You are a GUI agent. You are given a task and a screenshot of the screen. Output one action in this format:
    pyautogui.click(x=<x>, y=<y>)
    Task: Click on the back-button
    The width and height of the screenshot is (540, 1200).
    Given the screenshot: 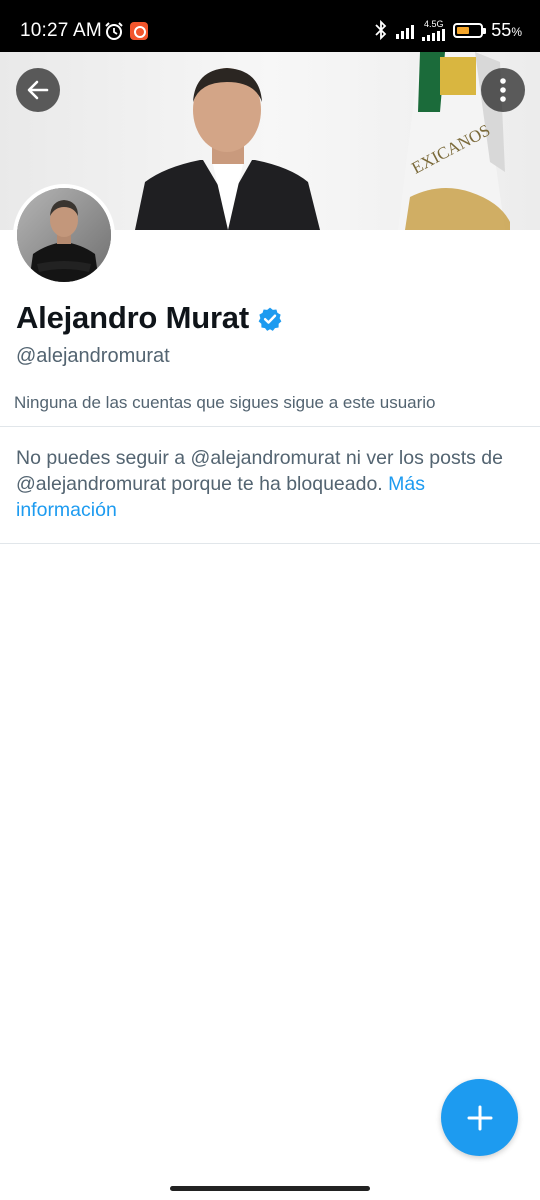 What is the action you would take?
    pyautogui.click(x=38, y=90)
    